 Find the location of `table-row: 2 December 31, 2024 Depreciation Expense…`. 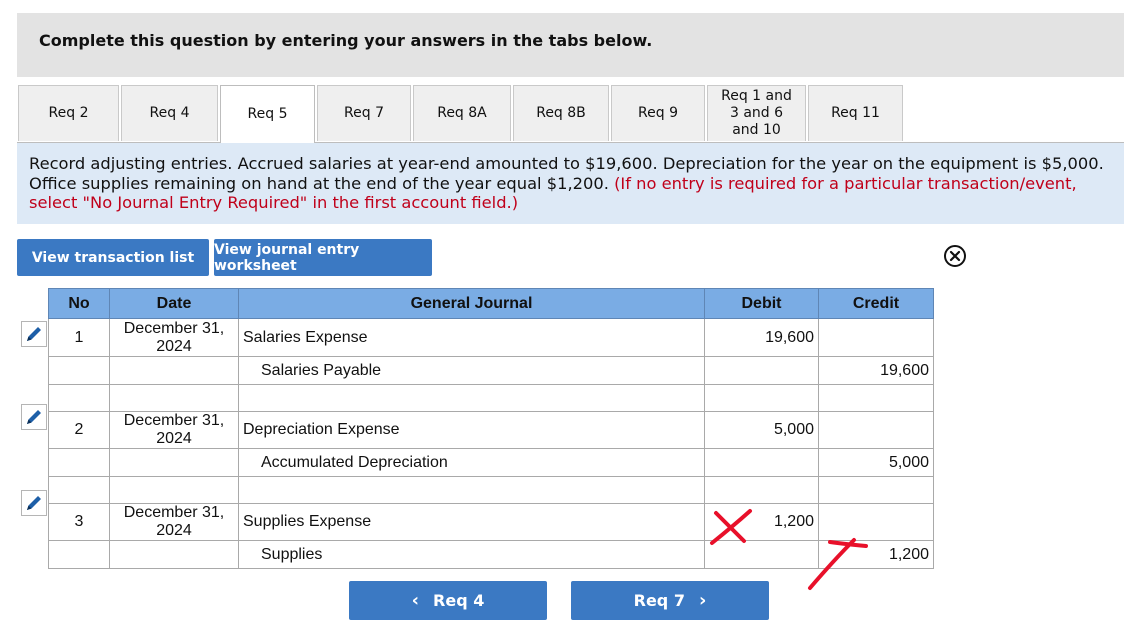

table-row: 2 December 31, 2024 Depreciation Expense… is located at coordinates (491, 430).